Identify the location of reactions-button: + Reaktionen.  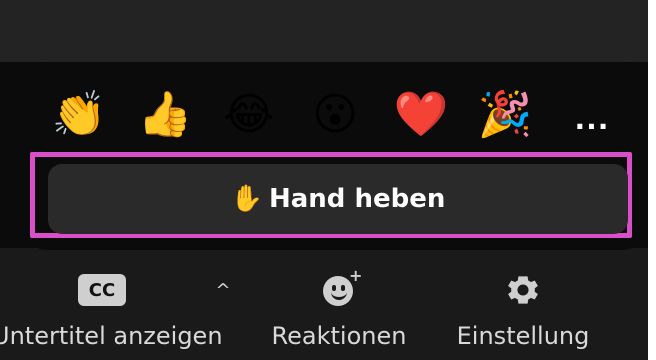
(339, 311).